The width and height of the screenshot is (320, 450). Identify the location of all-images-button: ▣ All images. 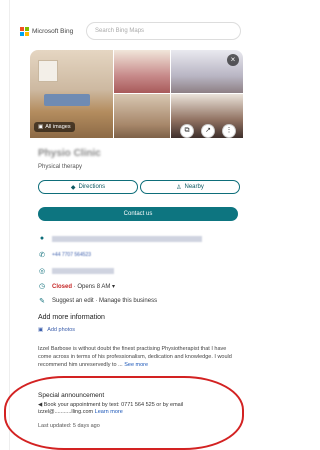
(54, 127).